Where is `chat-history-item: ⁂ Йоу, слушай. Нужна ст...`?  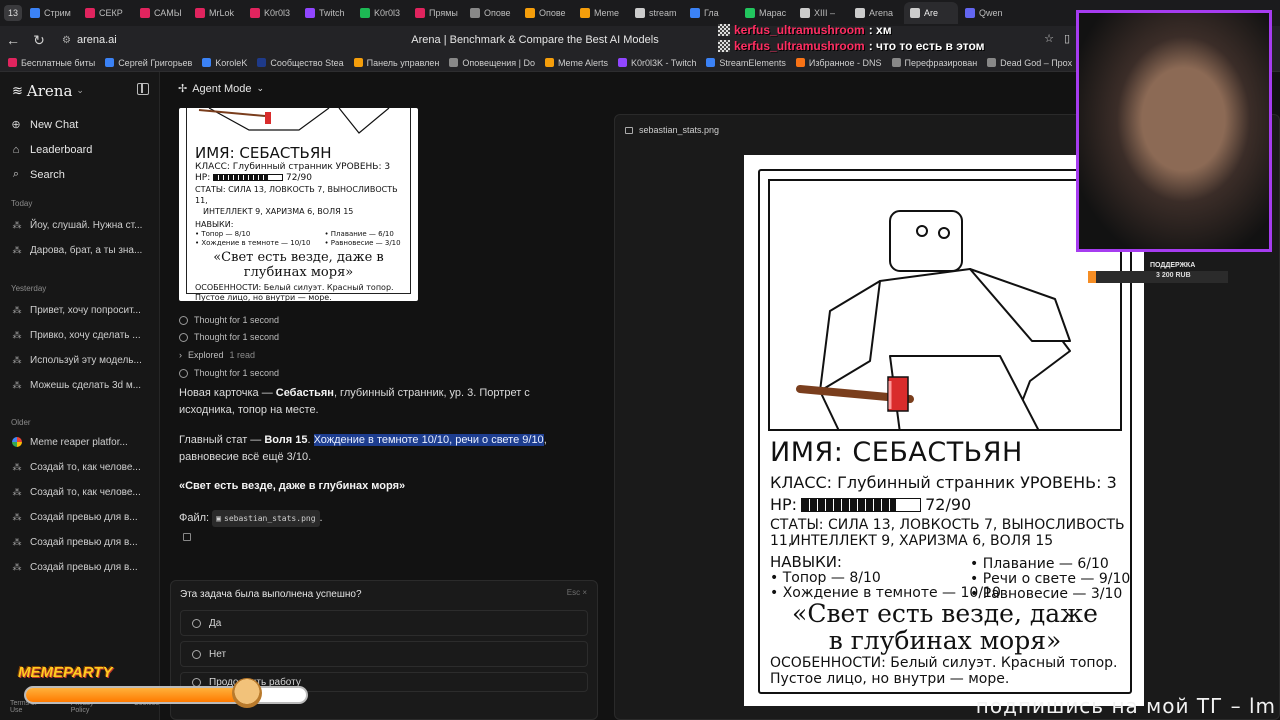 chat-history-item: ⁂ Йоу, слушай. Нужна ст... is located at coordinates (82, 225).